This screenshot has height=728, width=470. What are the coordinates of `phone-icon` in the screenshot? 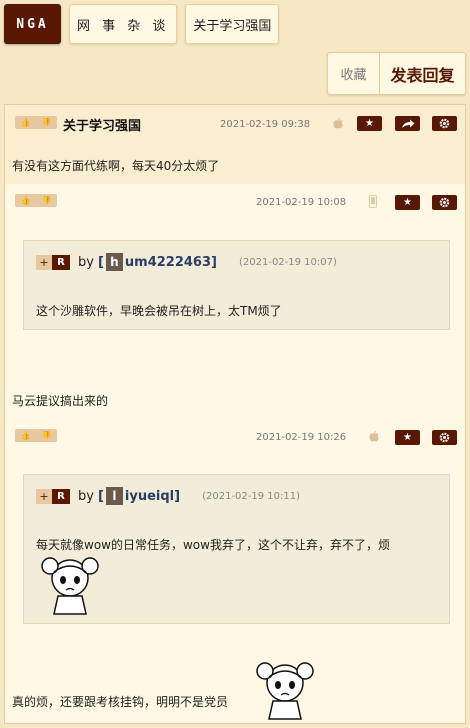 It's located at (373, 203).